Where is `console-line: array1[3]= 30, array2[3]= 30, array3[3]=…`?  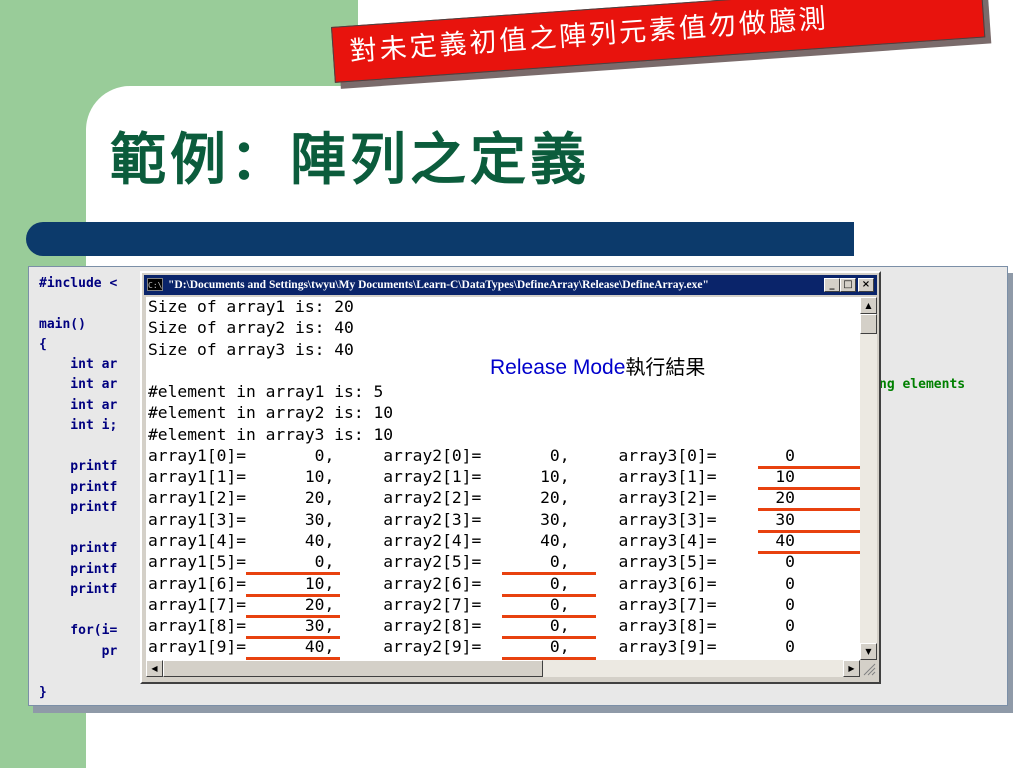
console-line: array1[3]= 30, array2[3]= 30, array3[3]=… is located at coordinates (471, 519).